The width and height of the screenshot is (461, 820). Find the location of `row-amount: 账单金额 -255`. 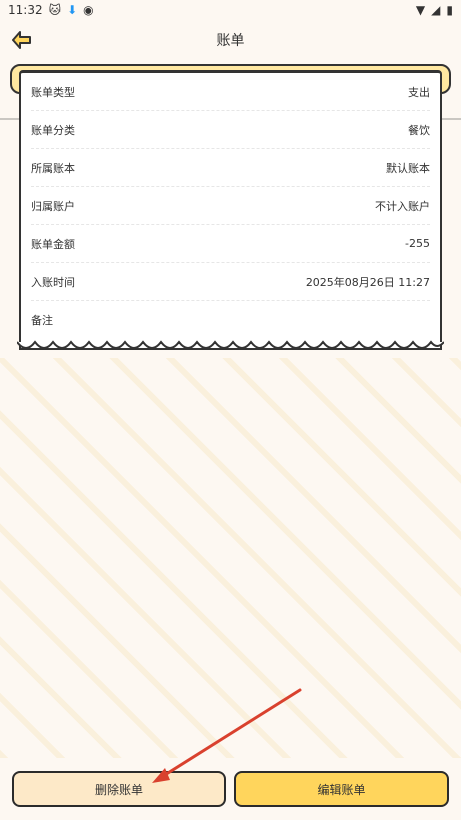

row-amount: 账单金额 -255 is located at coordinates (230, 244).